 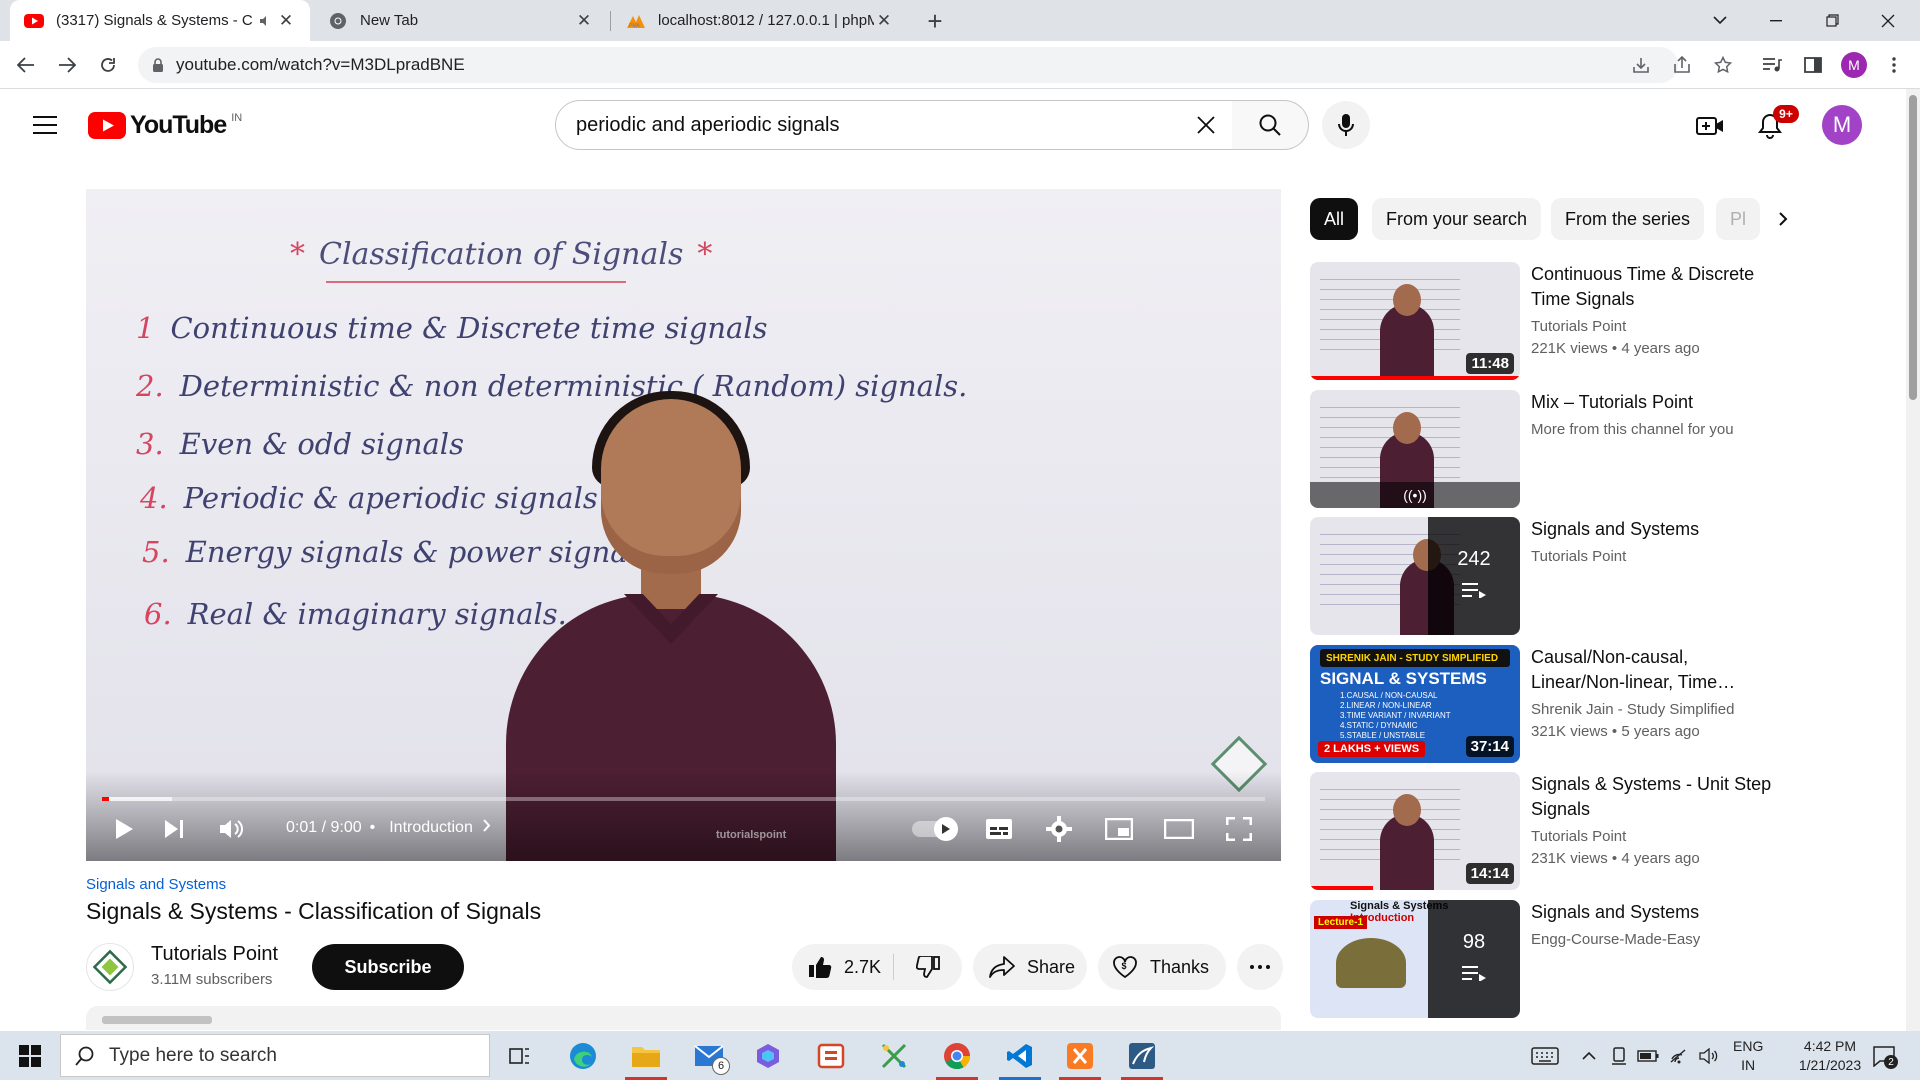 What do you see at coordinates (1628, 219) in the screenshot?
I see `chip-from-the-series: From the series` at bounding box center [1628, 219].